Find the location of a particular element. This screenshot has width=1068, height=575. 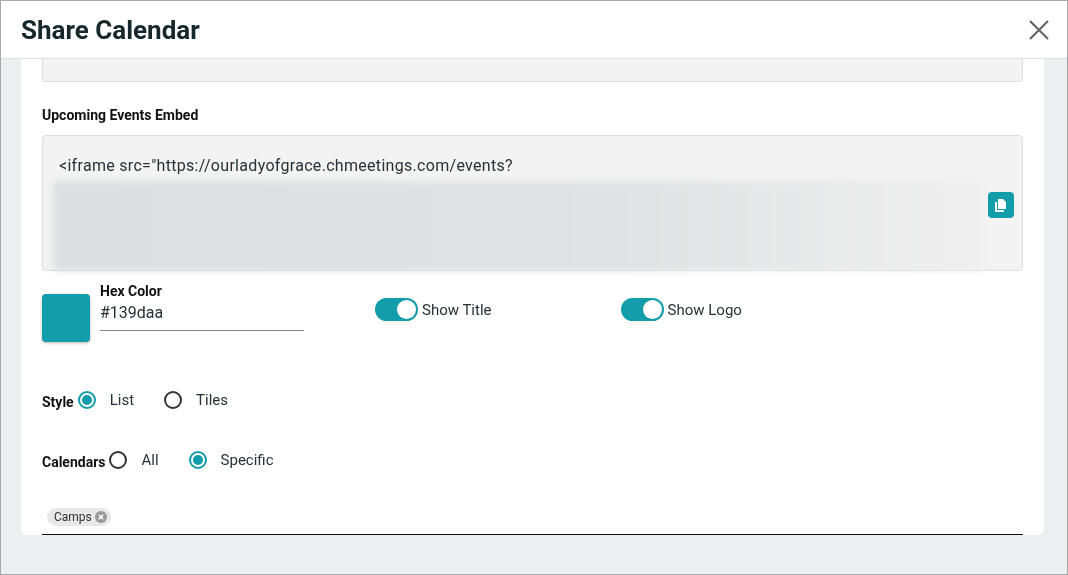

field-label: Calendars is located at coordinates (74, 462).